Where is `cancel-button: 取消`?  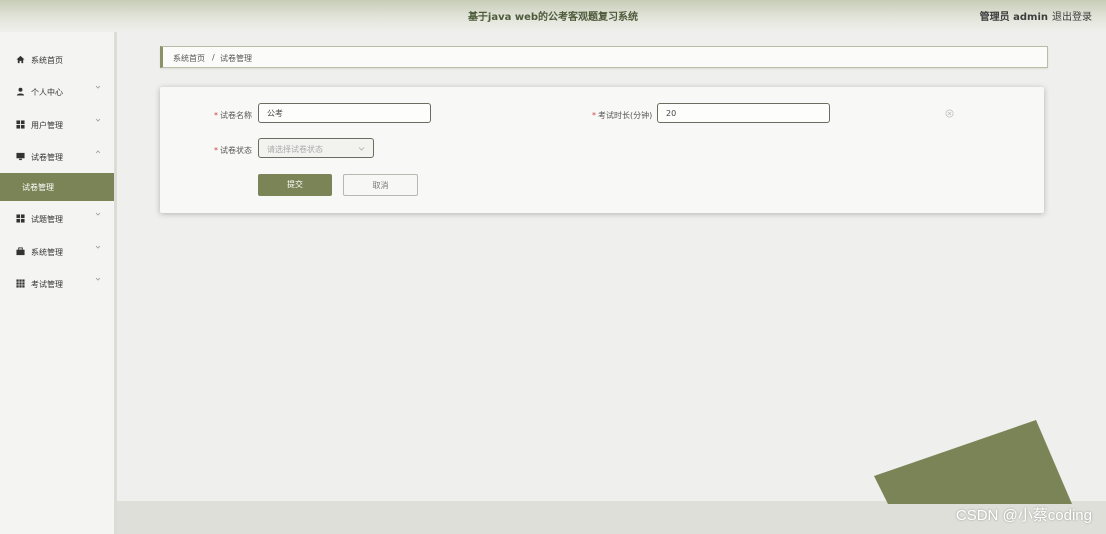
cancel-button: 取消 is located at coordinates (380, 185).